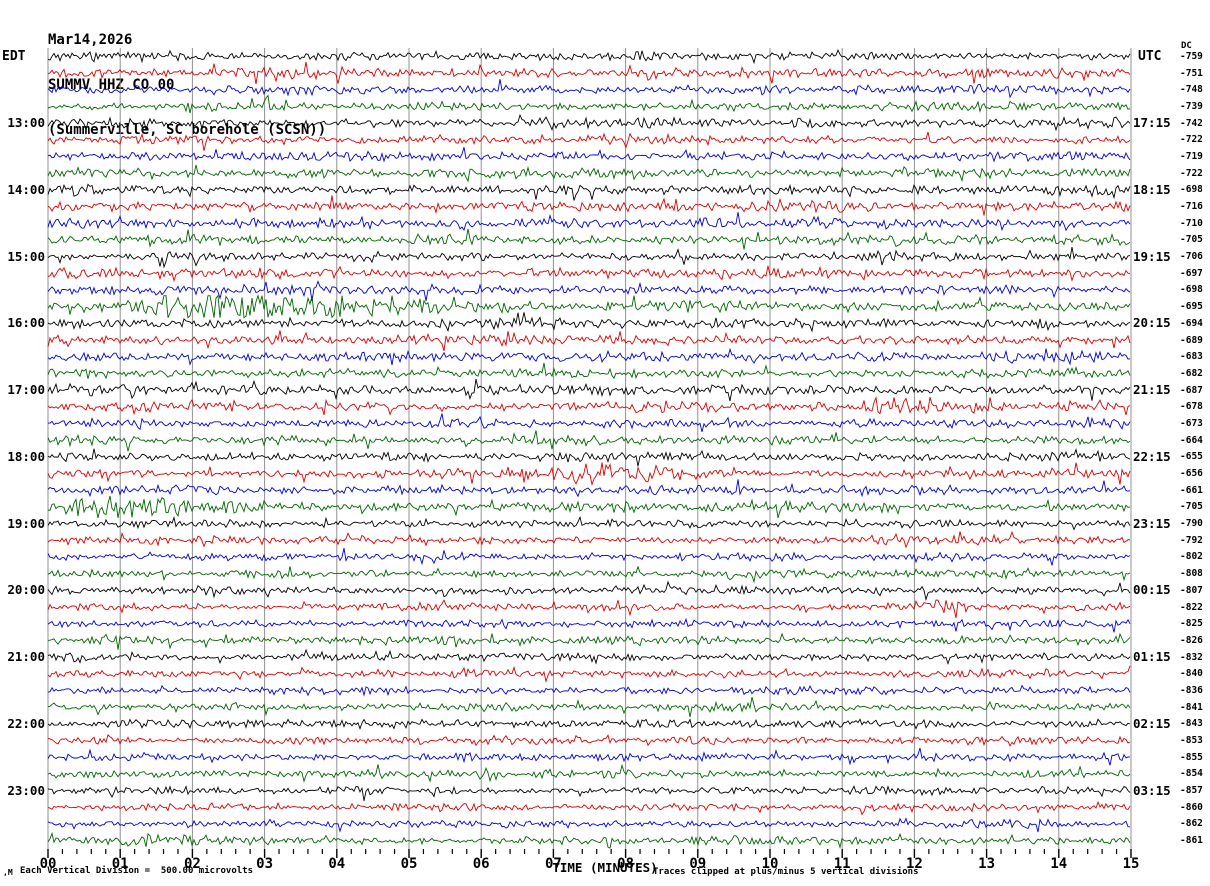 The image size is (1210, 886). I want to click on edt-label-15:00: 15:00, so click(26, 256).